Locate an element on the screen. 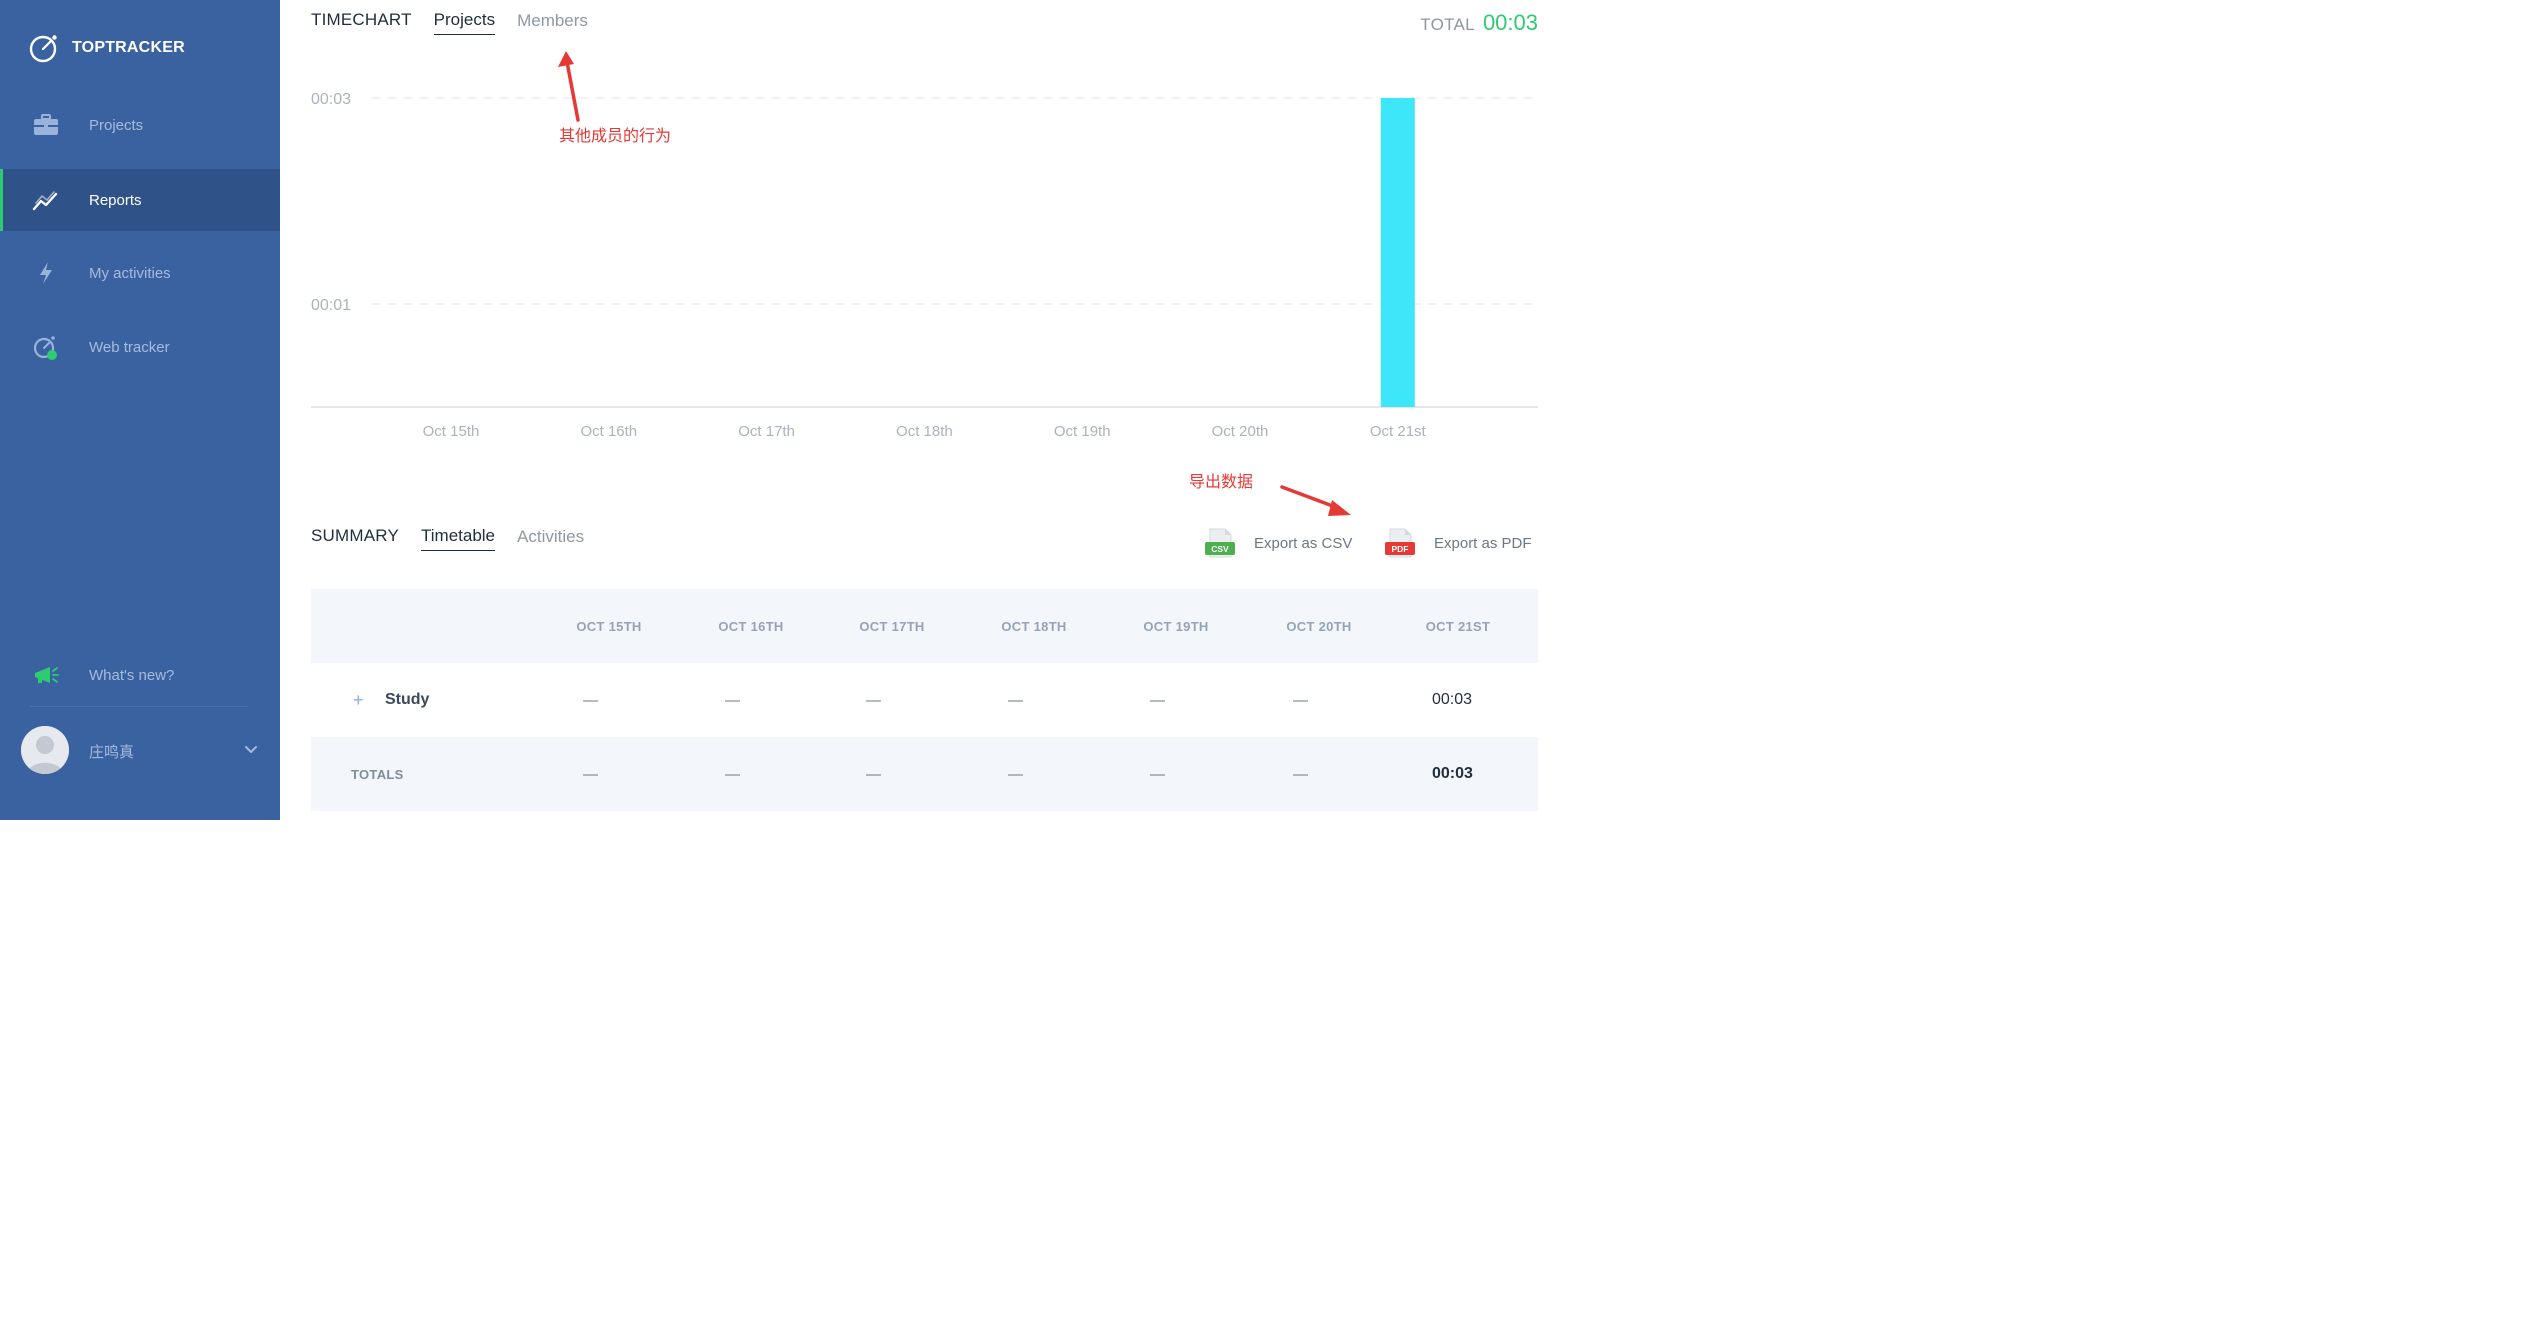 The height and width of the screenshot is (1330, 2544). brand: TOPTRACKER is located at coordinates (106, 48).